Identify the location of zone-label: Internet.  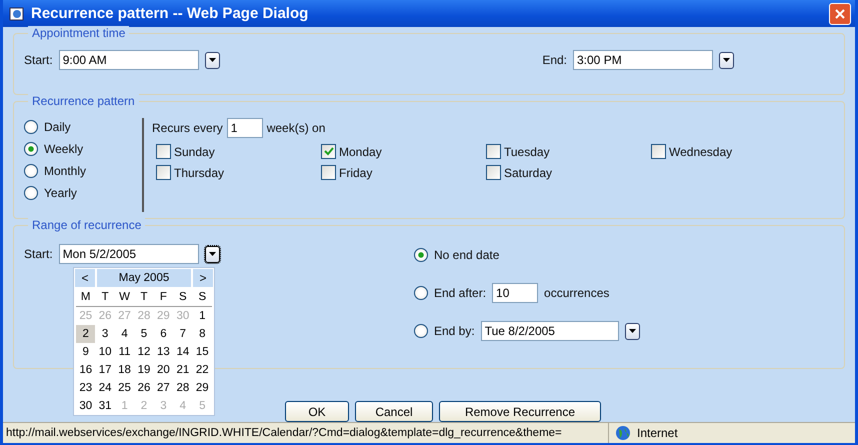
(657, 433).